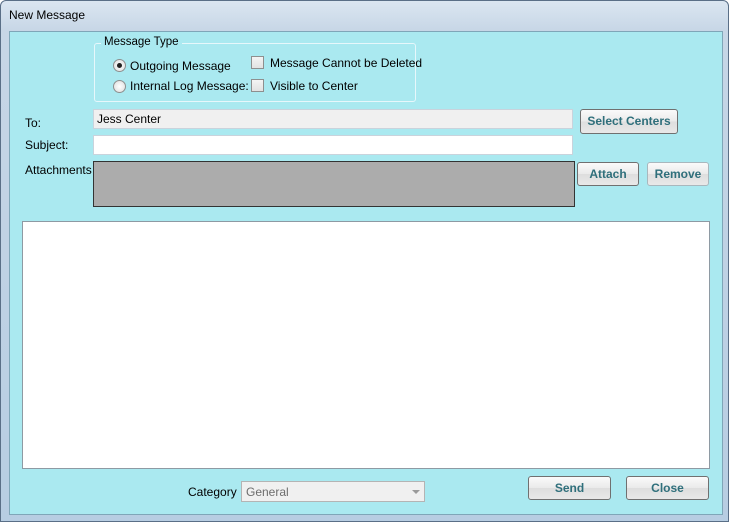 This screenshot has width=729, height=522. I want to click on category-label: Category, so click(212, 492).